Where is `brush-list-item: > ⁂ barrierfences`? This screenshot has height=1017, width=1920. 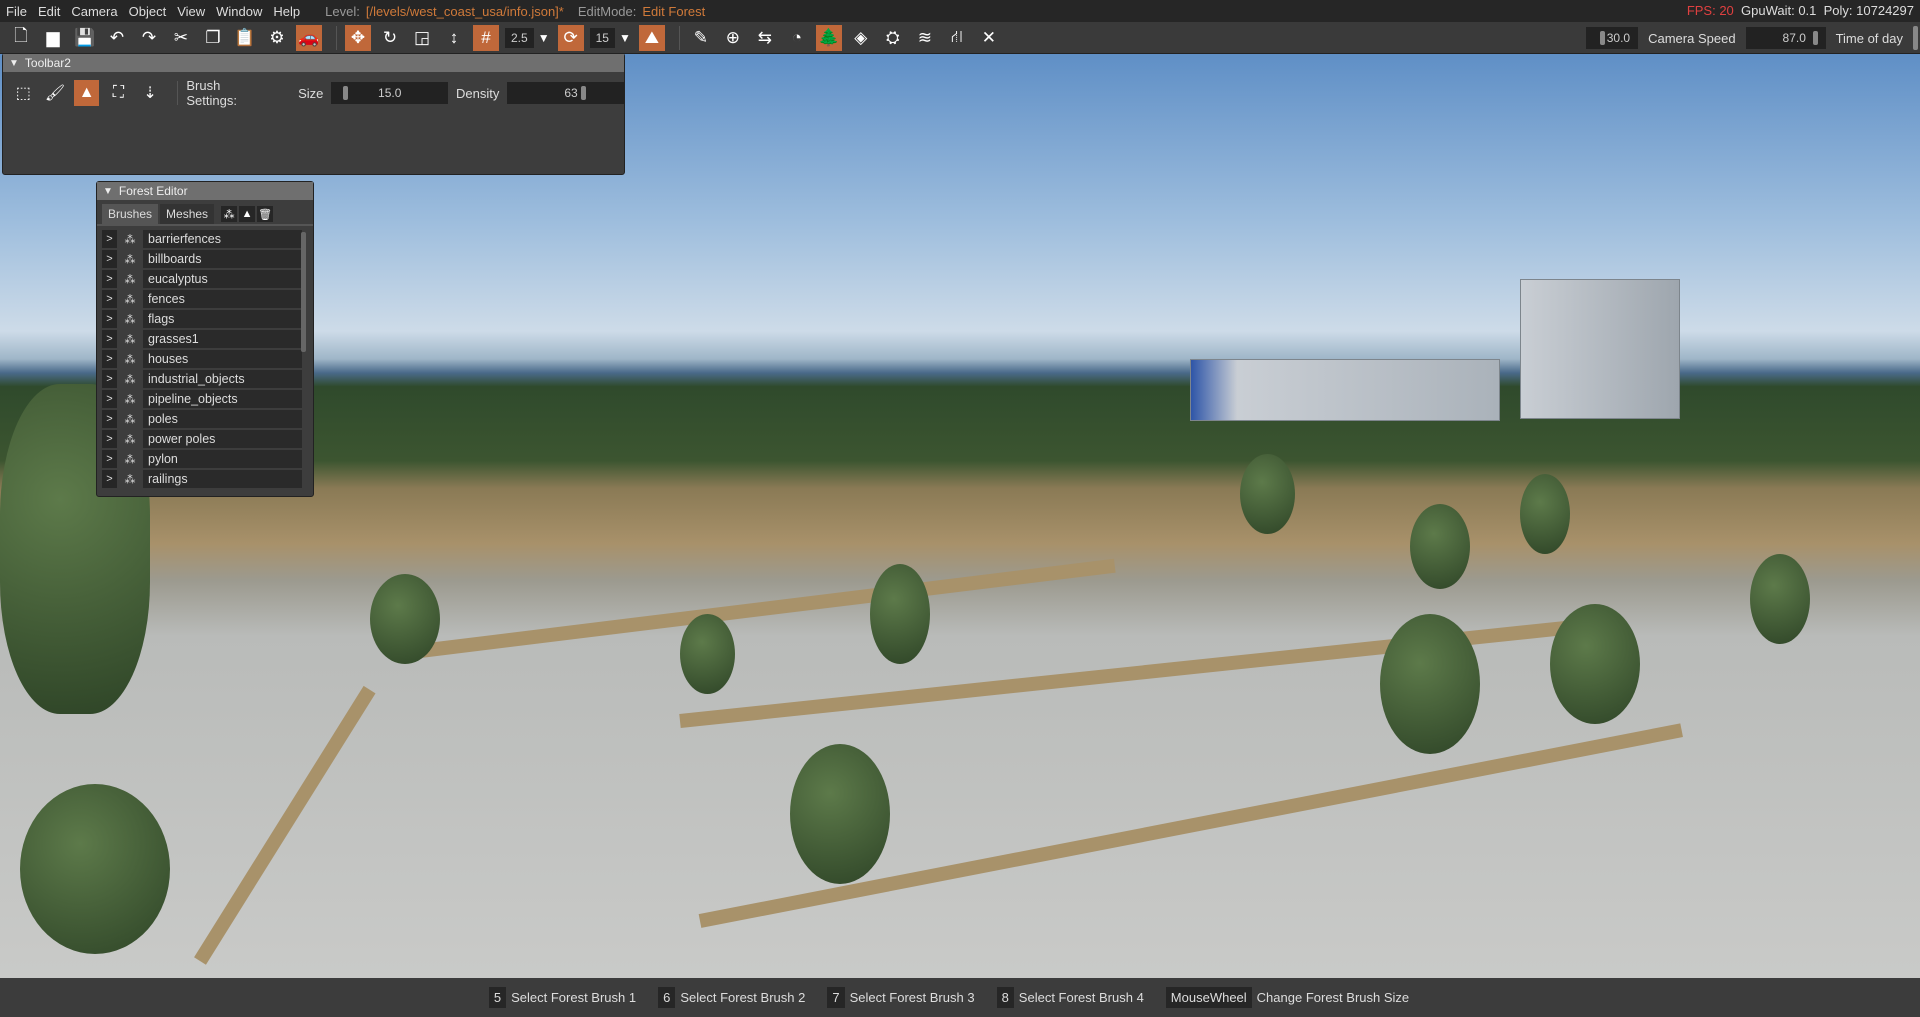
brush-list-item: > ⁂ barrierfences is located at coordinates (202, 239).